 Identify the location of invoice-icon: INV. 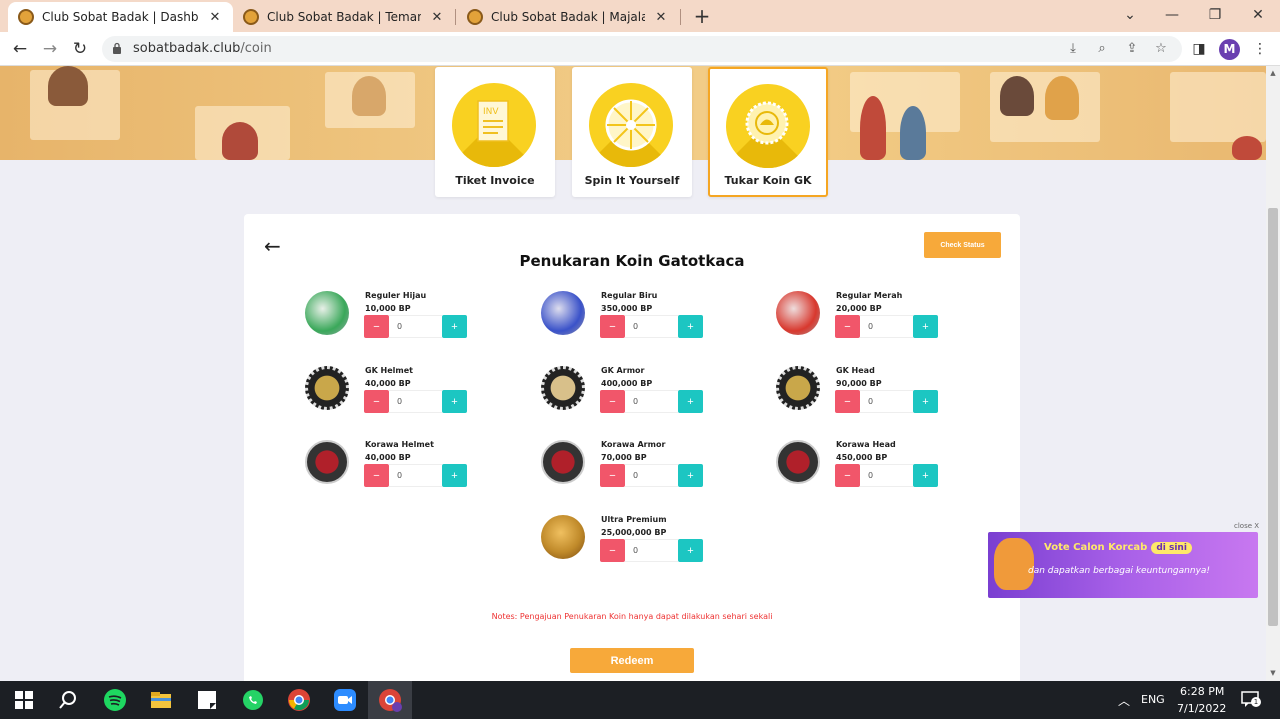
(494, 125).